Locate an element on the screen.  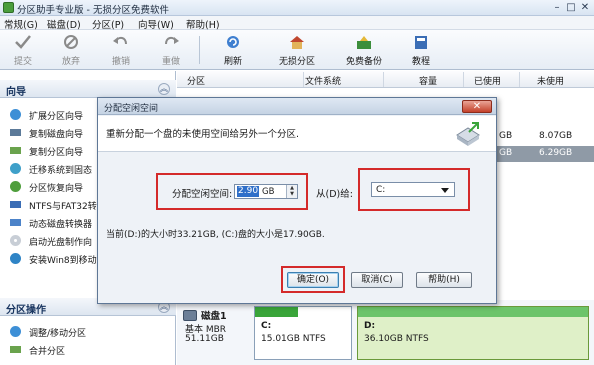
col-used: 已使用 is located at coordinates (487, 80).